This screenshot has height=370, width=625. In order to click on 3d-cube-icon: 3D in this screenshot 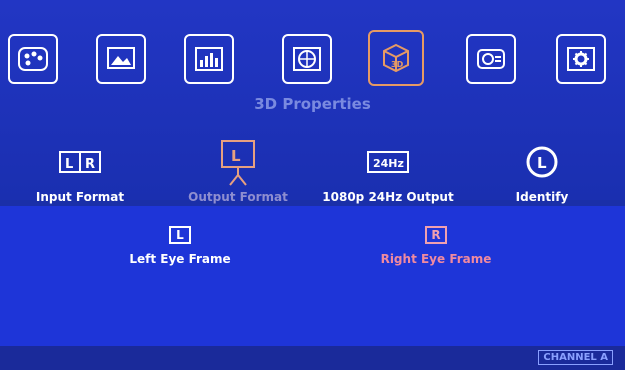, I will do `click(396, 58)`.